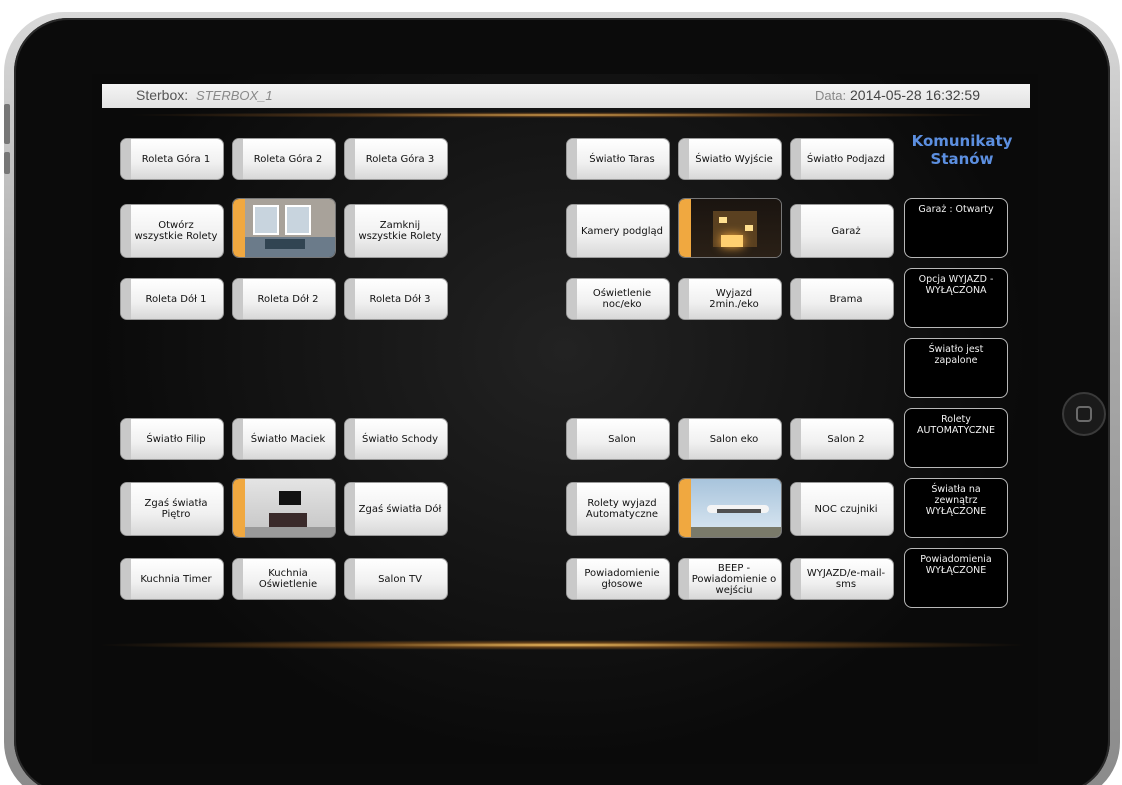  What do you see at coordinates (956, 578) in the screenshot?
I see `status-message: Powiadomienia WYŁĄCZONE` at bounding box center [956, 578].